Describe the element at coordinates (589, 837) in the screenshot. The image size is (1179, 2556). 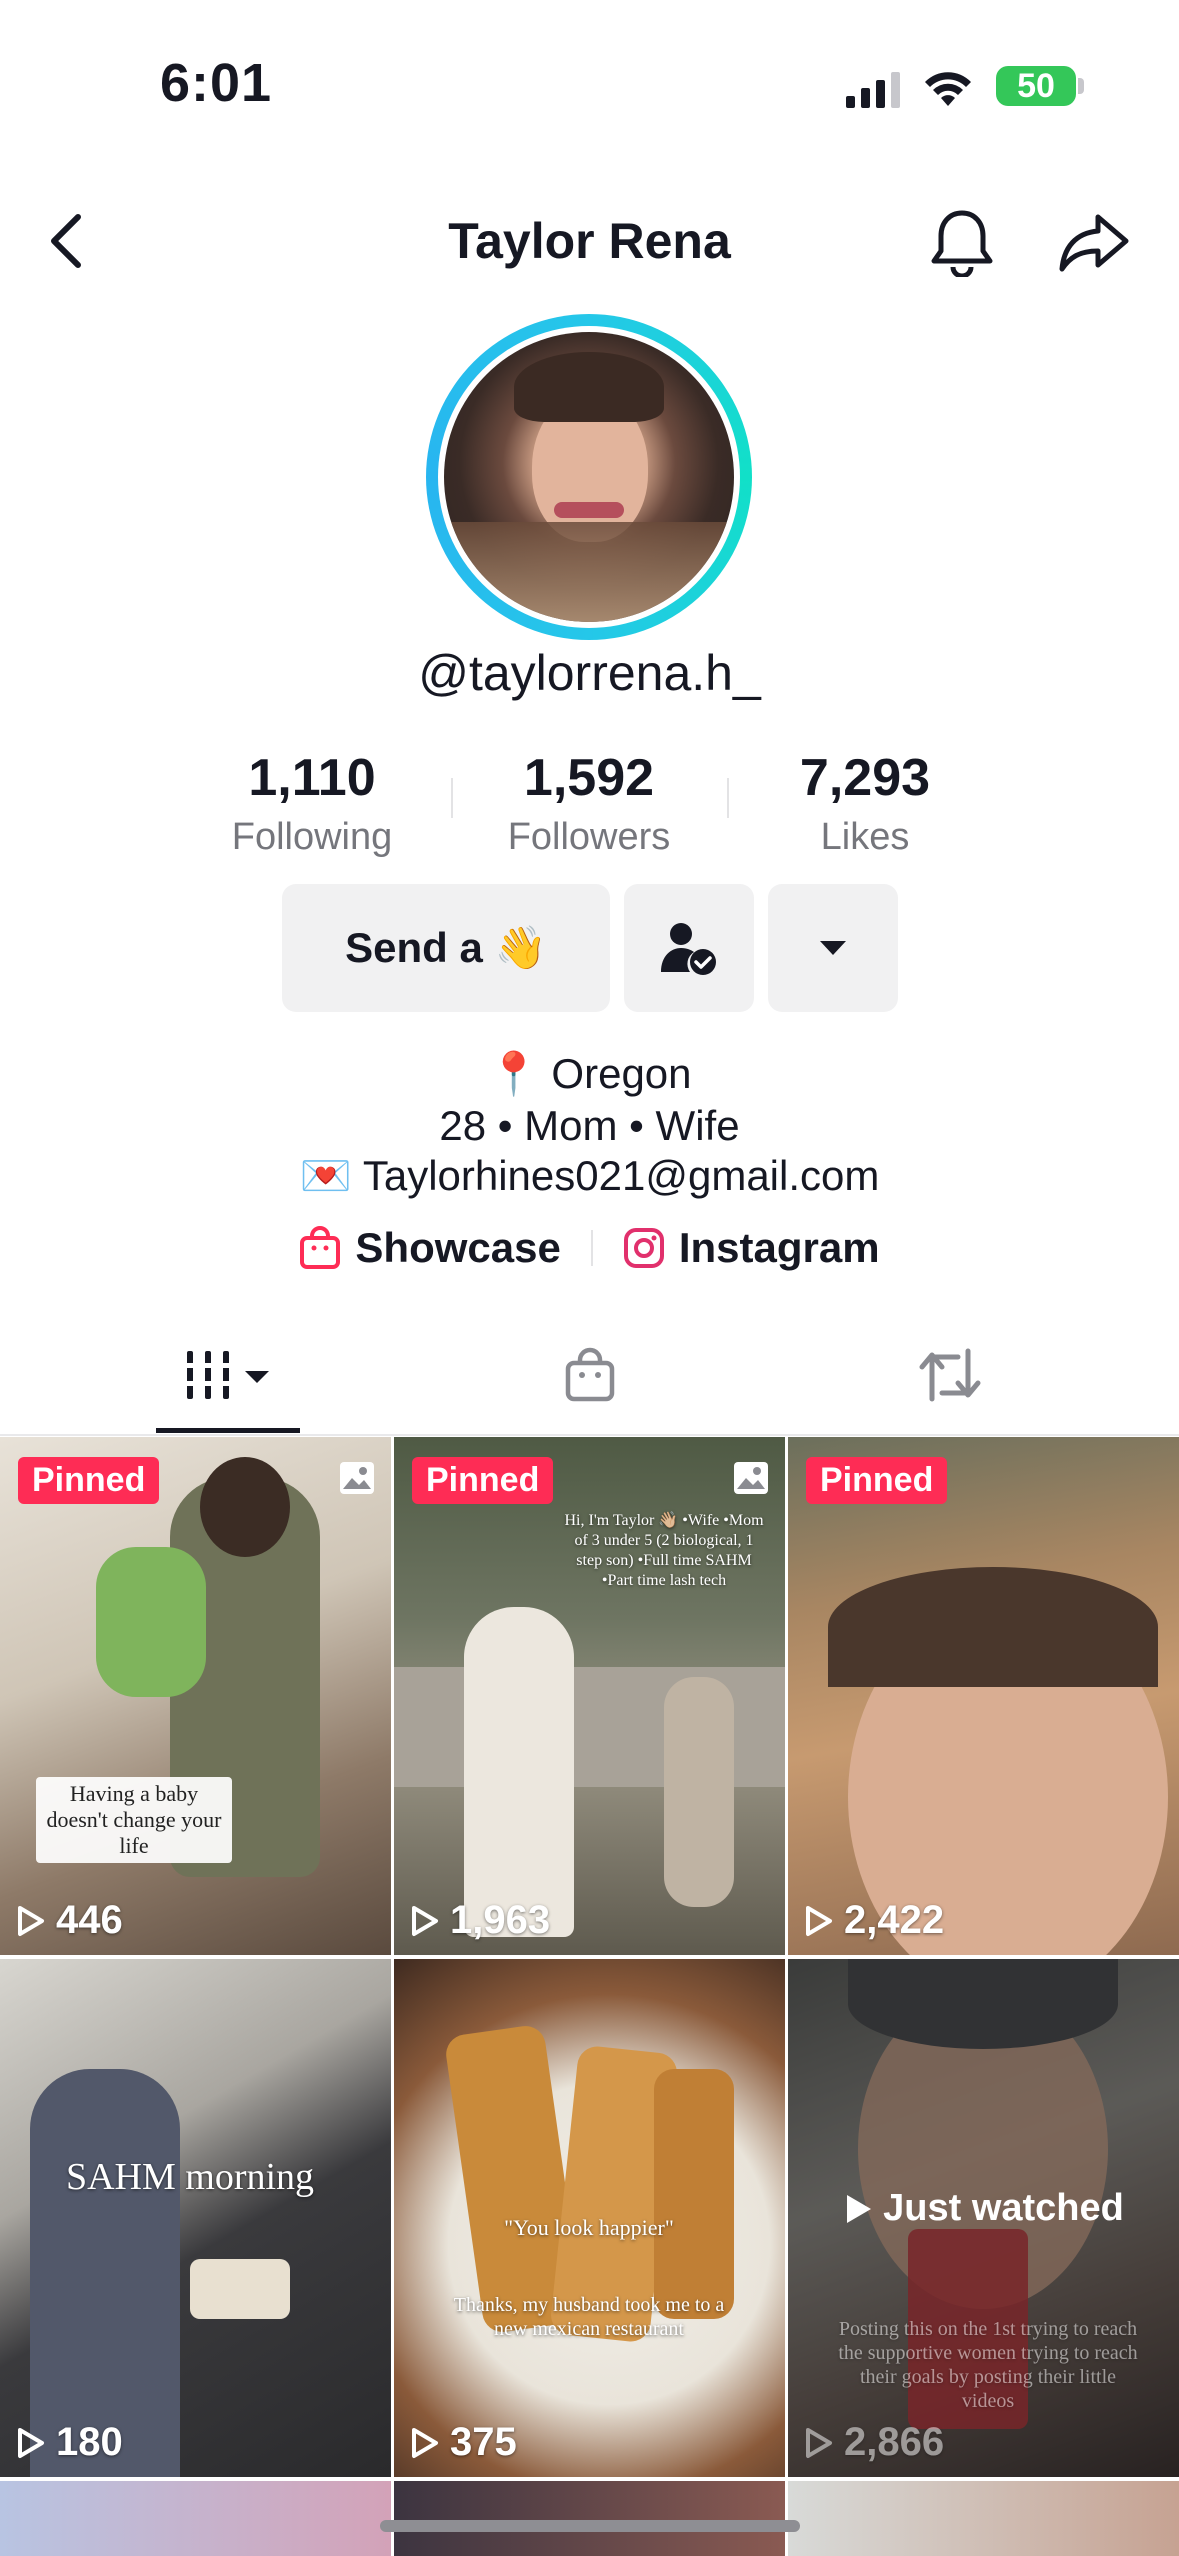
I see `followers-label: Followers` at that location.